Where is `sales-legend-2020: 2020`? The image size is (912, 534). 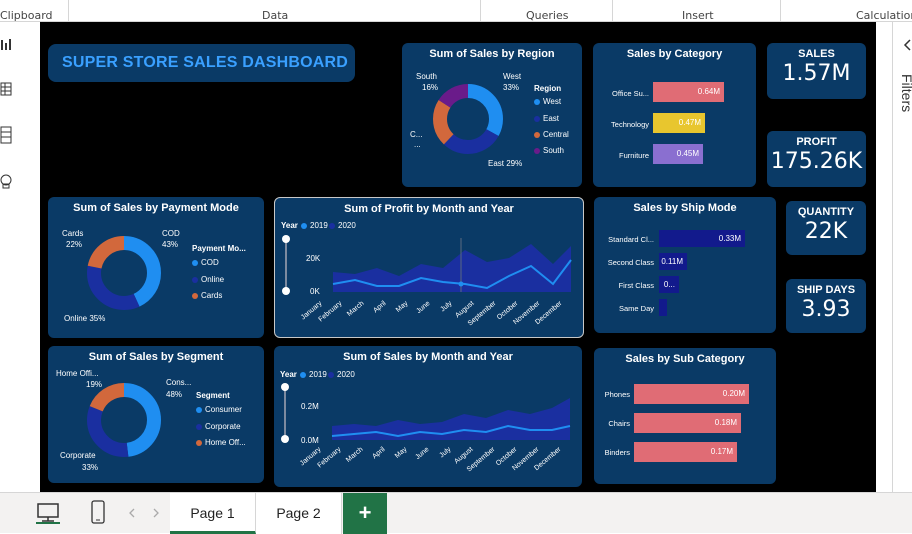
sales-legend-2020: 2020 is located at coordinates (341, 374).